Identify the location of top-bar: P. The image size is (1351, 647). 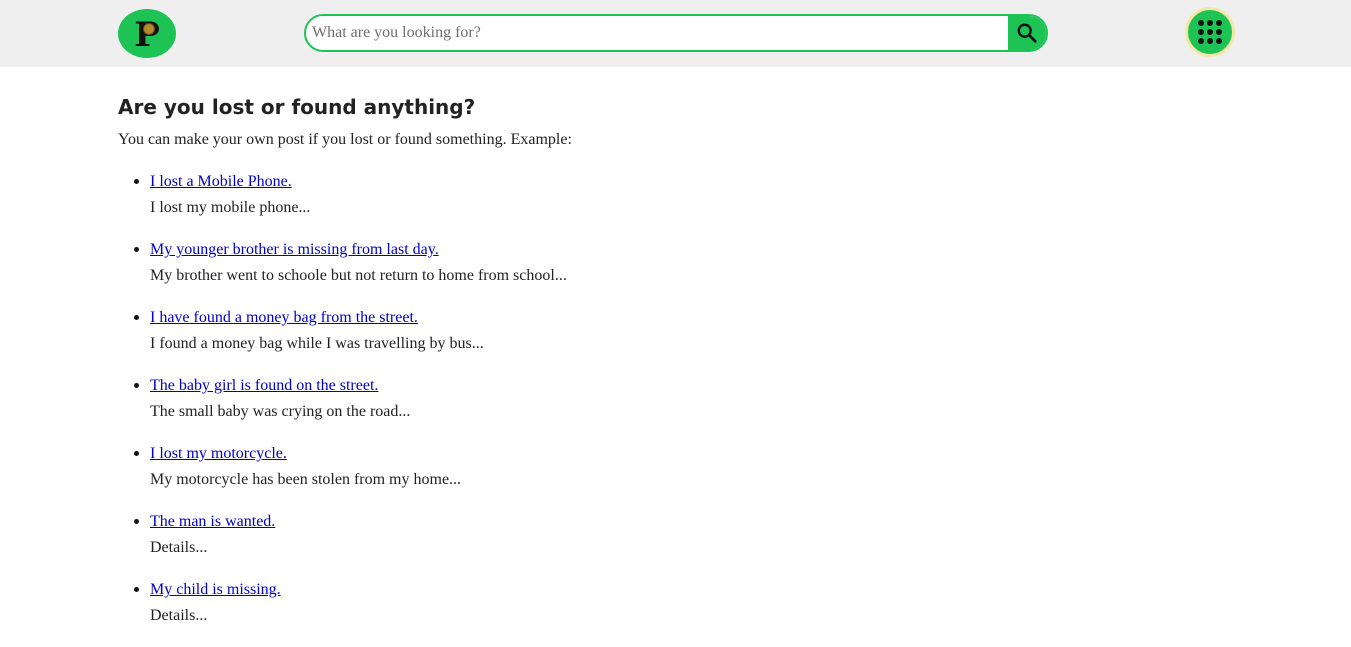
(675, 33).